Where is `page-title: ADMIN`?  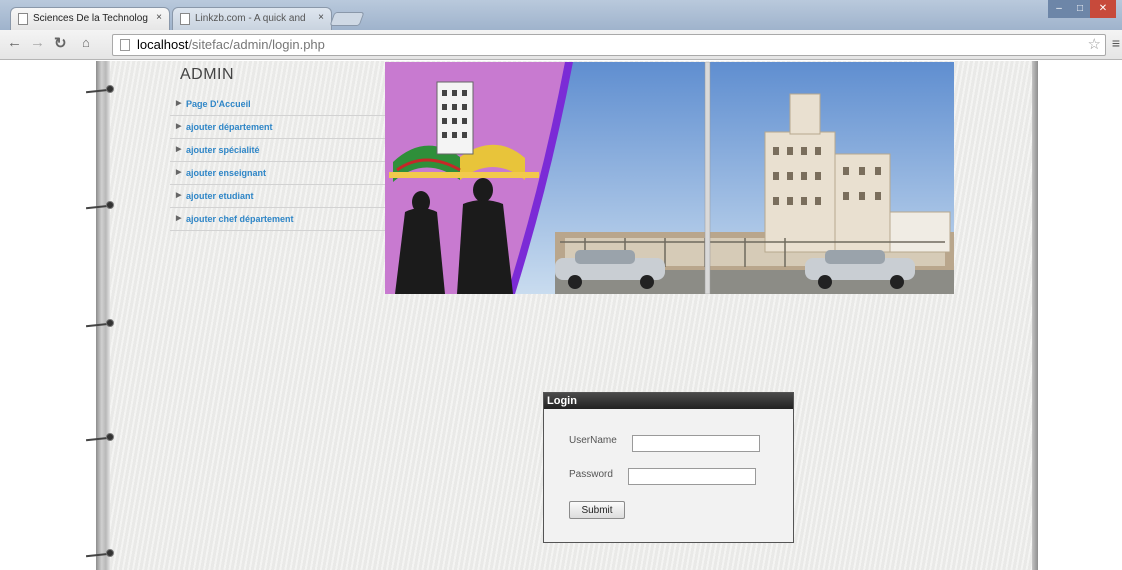
page-title: ADMIN is located at coordinates (207, 74).